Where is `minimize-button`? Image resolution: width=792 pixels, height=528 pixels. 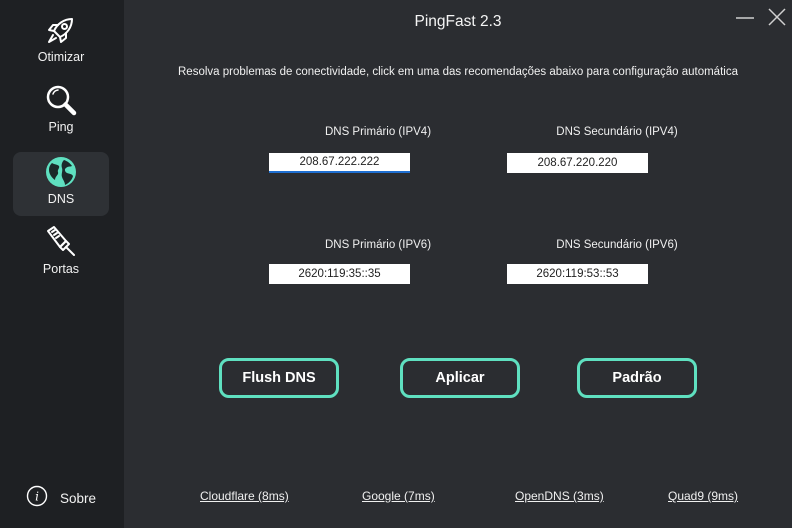
minimize-button is located at coordinates (745, 17).